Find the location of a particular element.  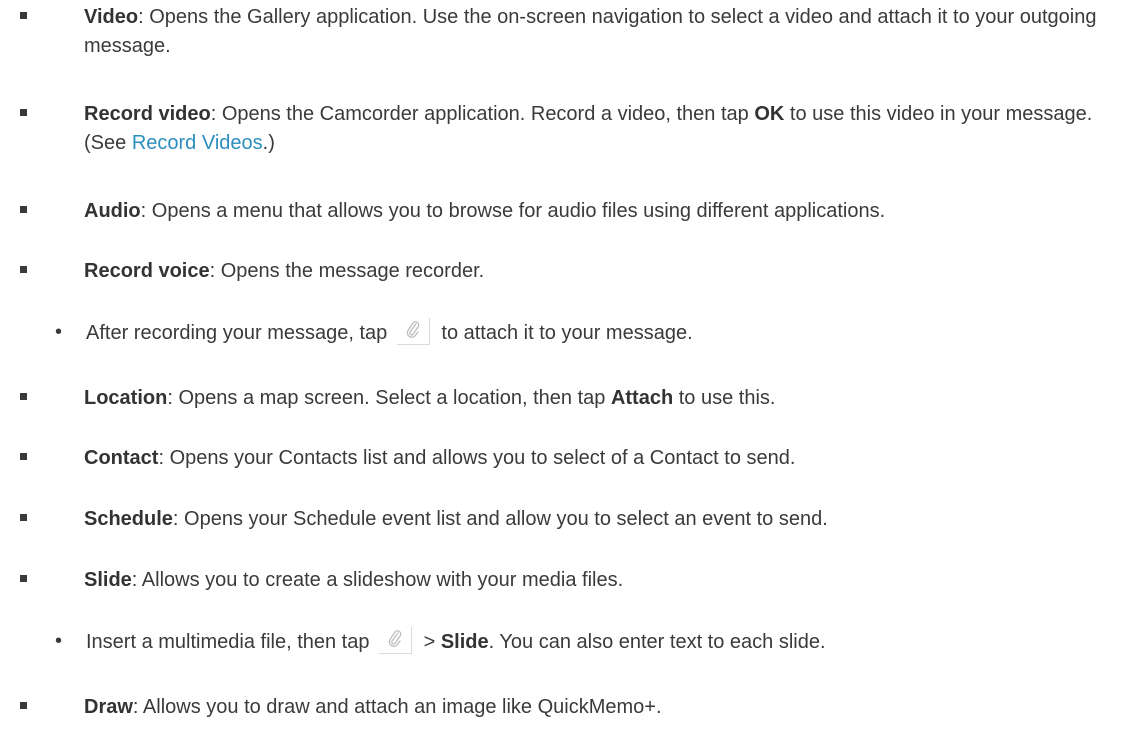

term-record-video: Record video is located at coordinates (147, 114).